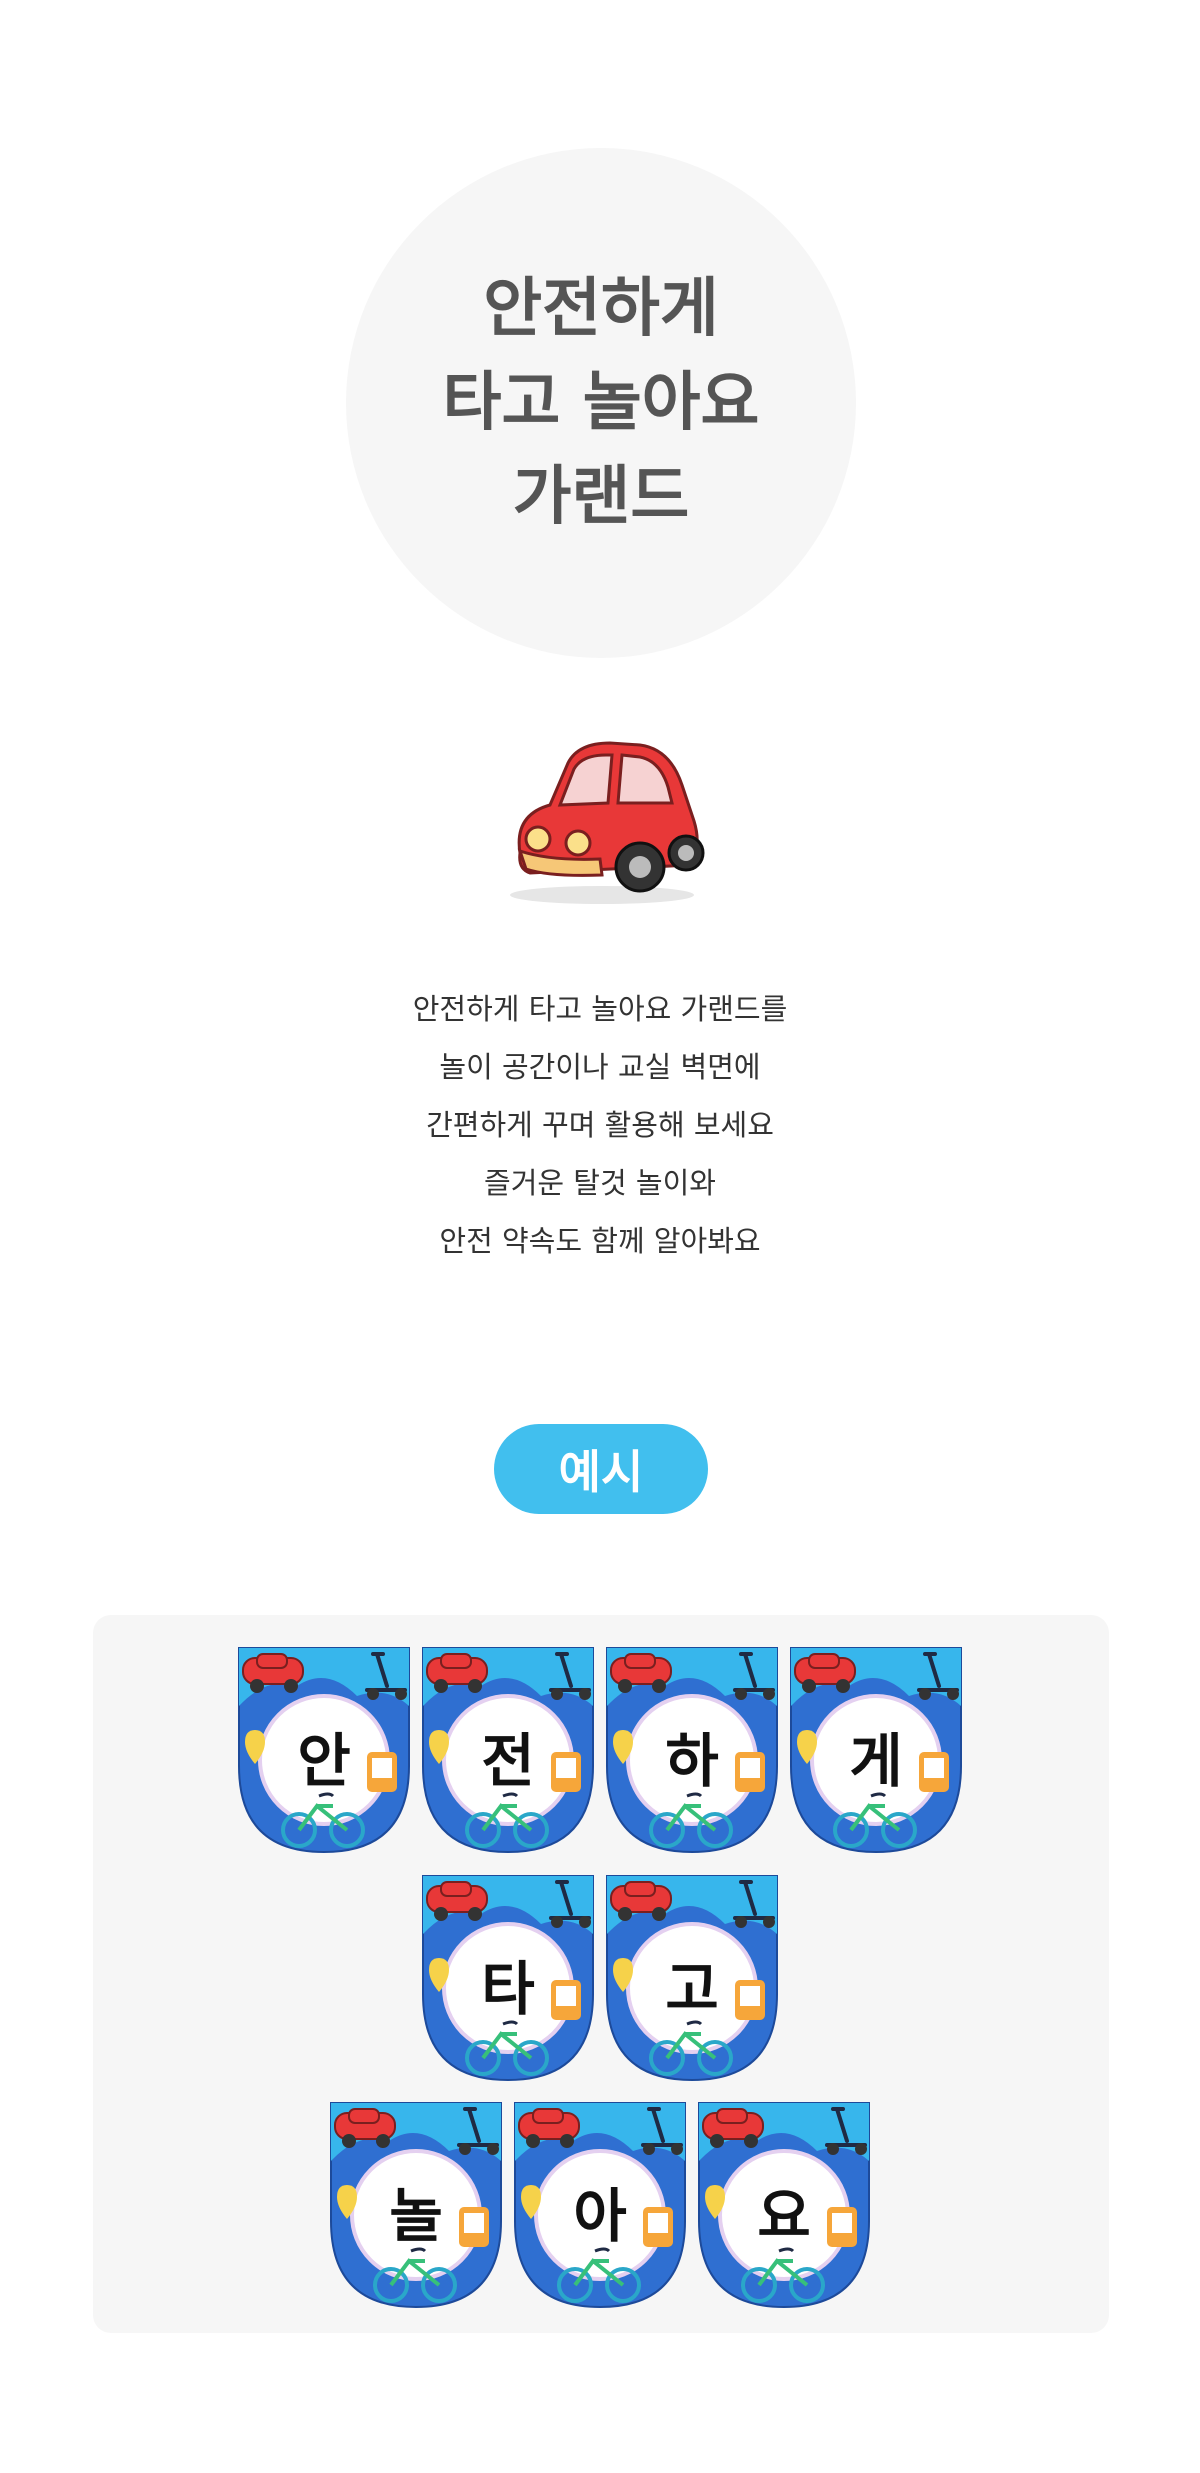 This screenshot has height=2473, width=1200. I want to click on description-line: 안전하게 타고 놀아요 가랜드를, so click(600, 1009).